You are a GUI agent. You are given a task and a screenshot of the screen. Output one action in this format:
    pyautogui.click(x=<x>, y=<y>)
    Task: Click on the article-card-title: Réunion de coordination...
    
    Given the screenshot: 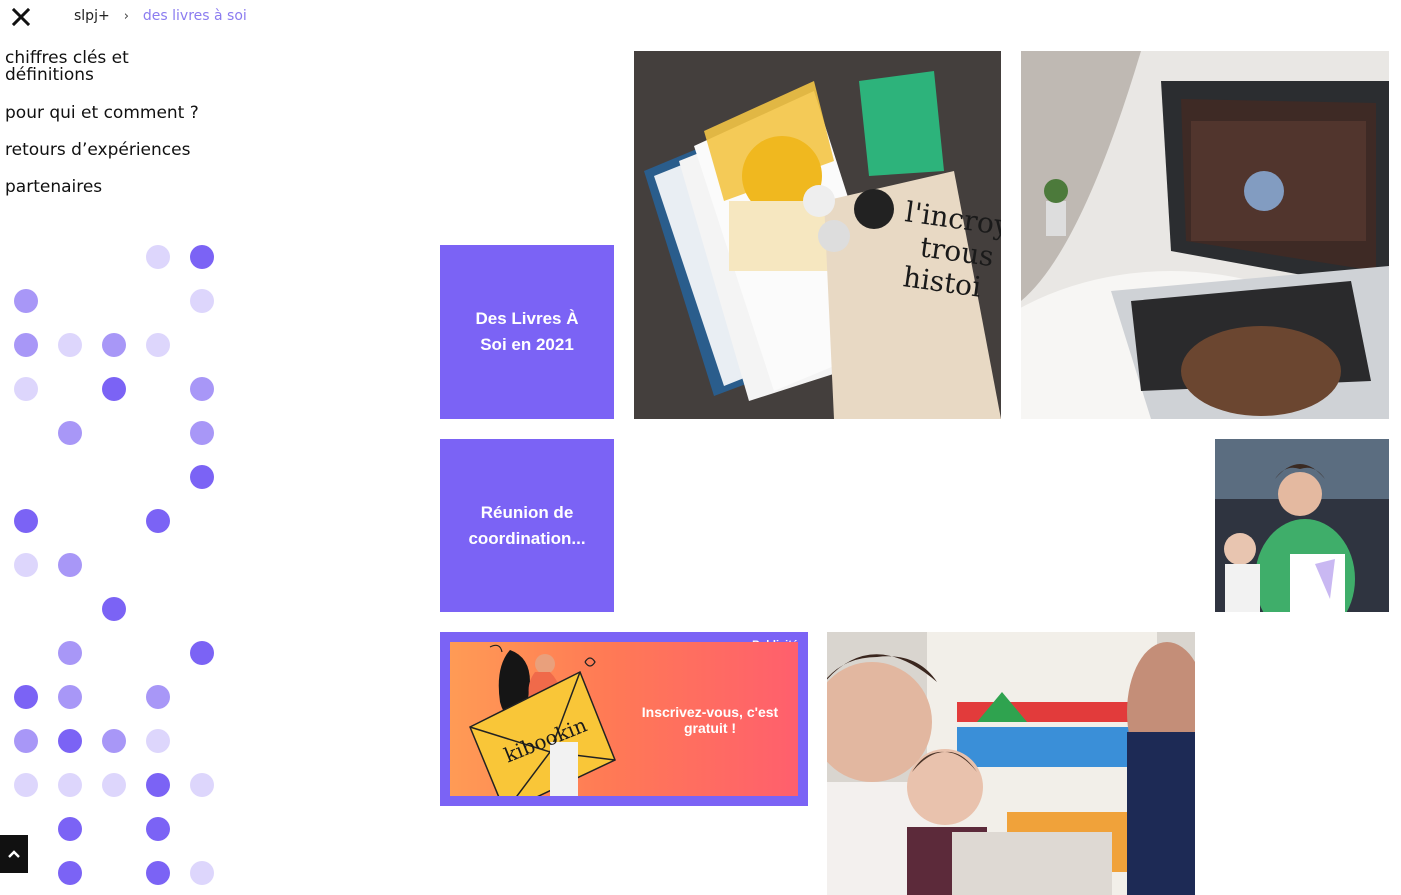 What is the action you would take?
    pyautogui.click(x=527, y=525)
    